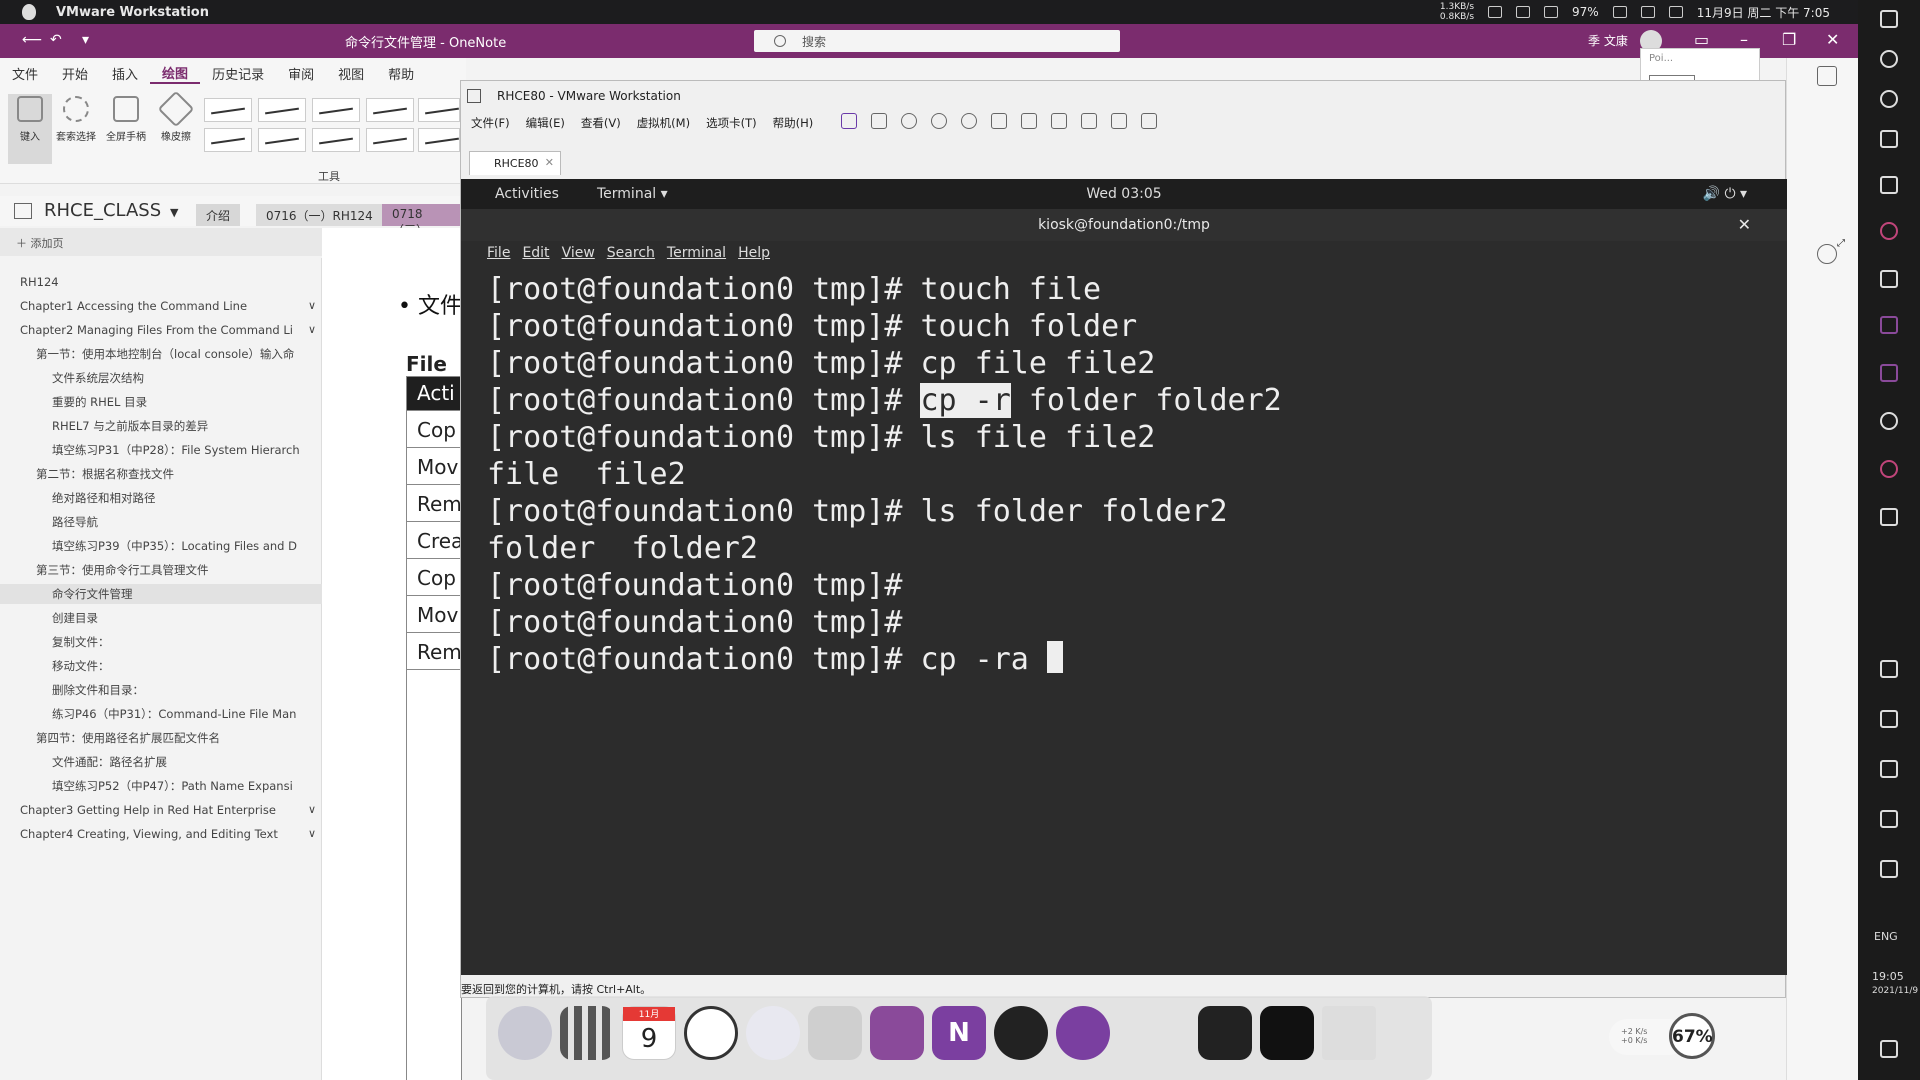  I want to click on snapshot-icon, so click(909, 121).